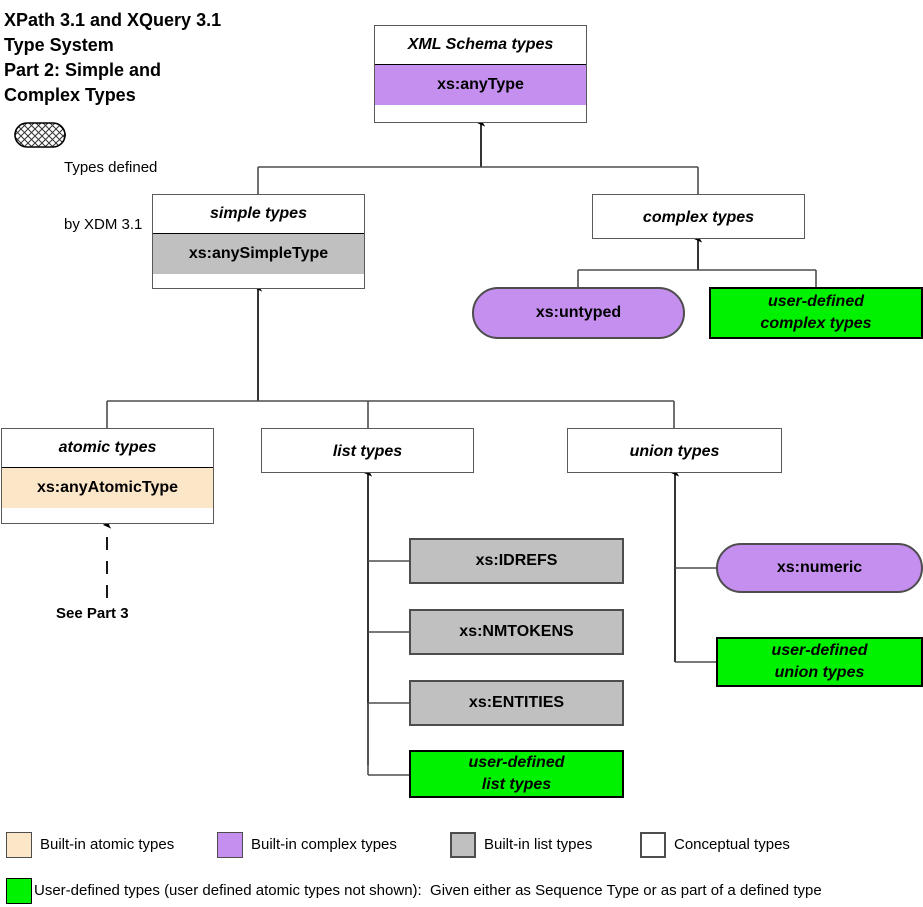  What do you see at coordinates (516, 762) in the screenshot?
I see `user-defined-list-line-1: user-defined` at bounding box center [516, 762].